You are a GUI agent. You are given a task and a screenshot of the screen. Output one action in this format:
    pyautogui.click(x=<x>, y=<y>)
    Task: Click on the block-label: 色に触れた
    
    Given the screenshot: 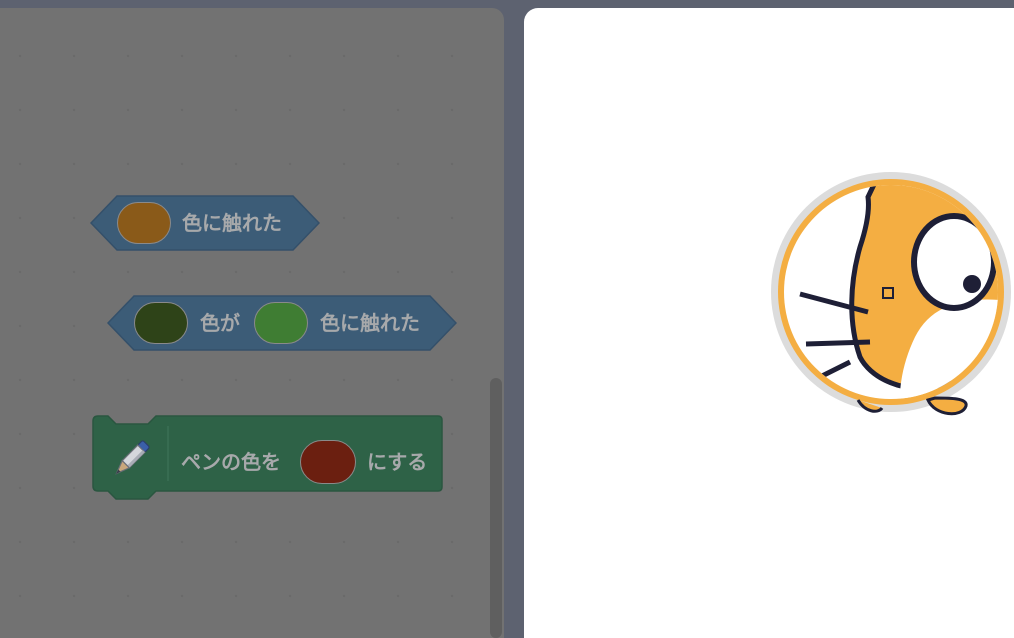 What is the action you would take?
    pyautogui.click(x=232, y=223)
    